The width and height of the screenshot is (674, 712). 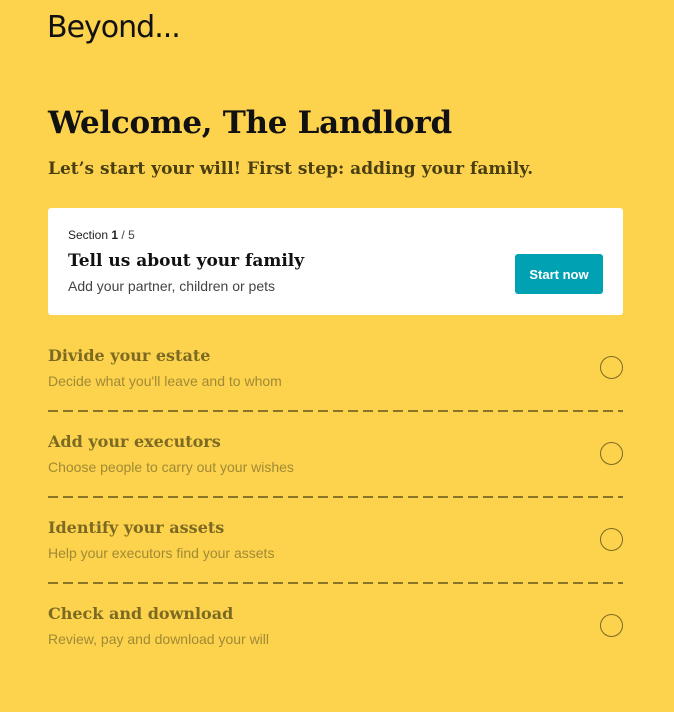 What do you see at coordinates (129, 355) in the screenshot?
I see `step-title: Divide your estate` at bounding box center [129, 355].